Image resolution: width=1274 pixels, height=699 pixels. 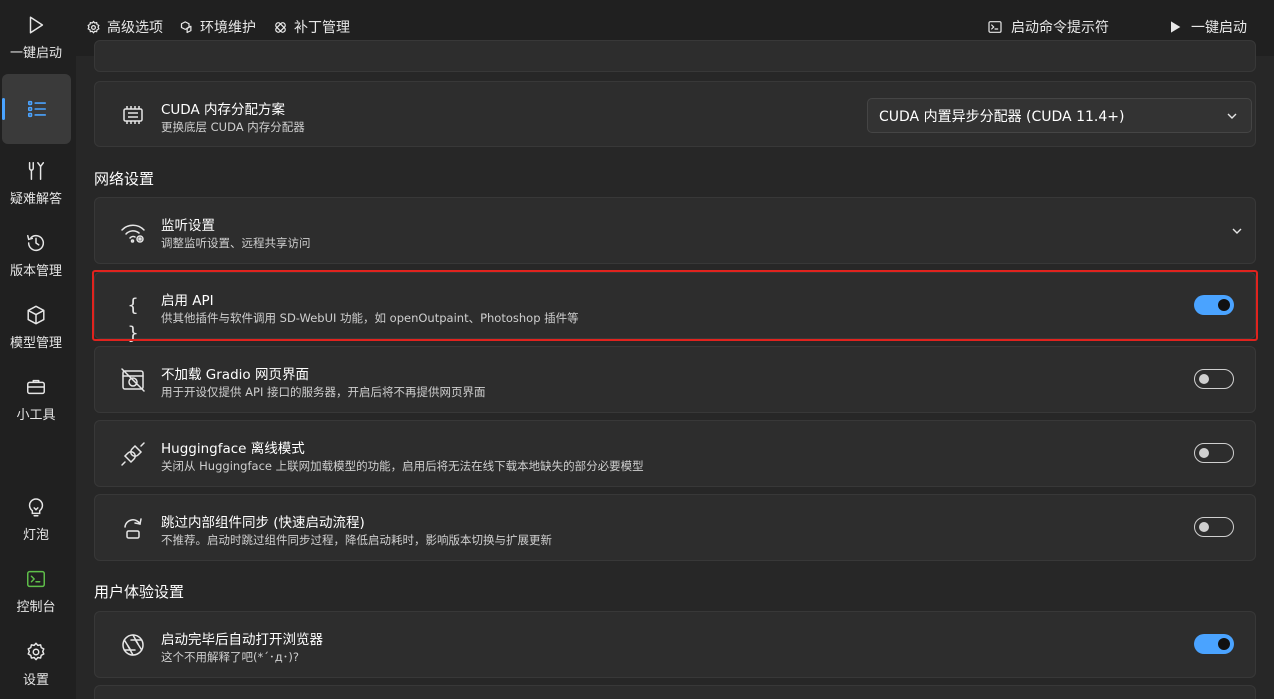 What do you see at coordinates (35, 680) in the screenshot?
I see `sidebar-item-label: 设置` at bounding box center [35, 680].